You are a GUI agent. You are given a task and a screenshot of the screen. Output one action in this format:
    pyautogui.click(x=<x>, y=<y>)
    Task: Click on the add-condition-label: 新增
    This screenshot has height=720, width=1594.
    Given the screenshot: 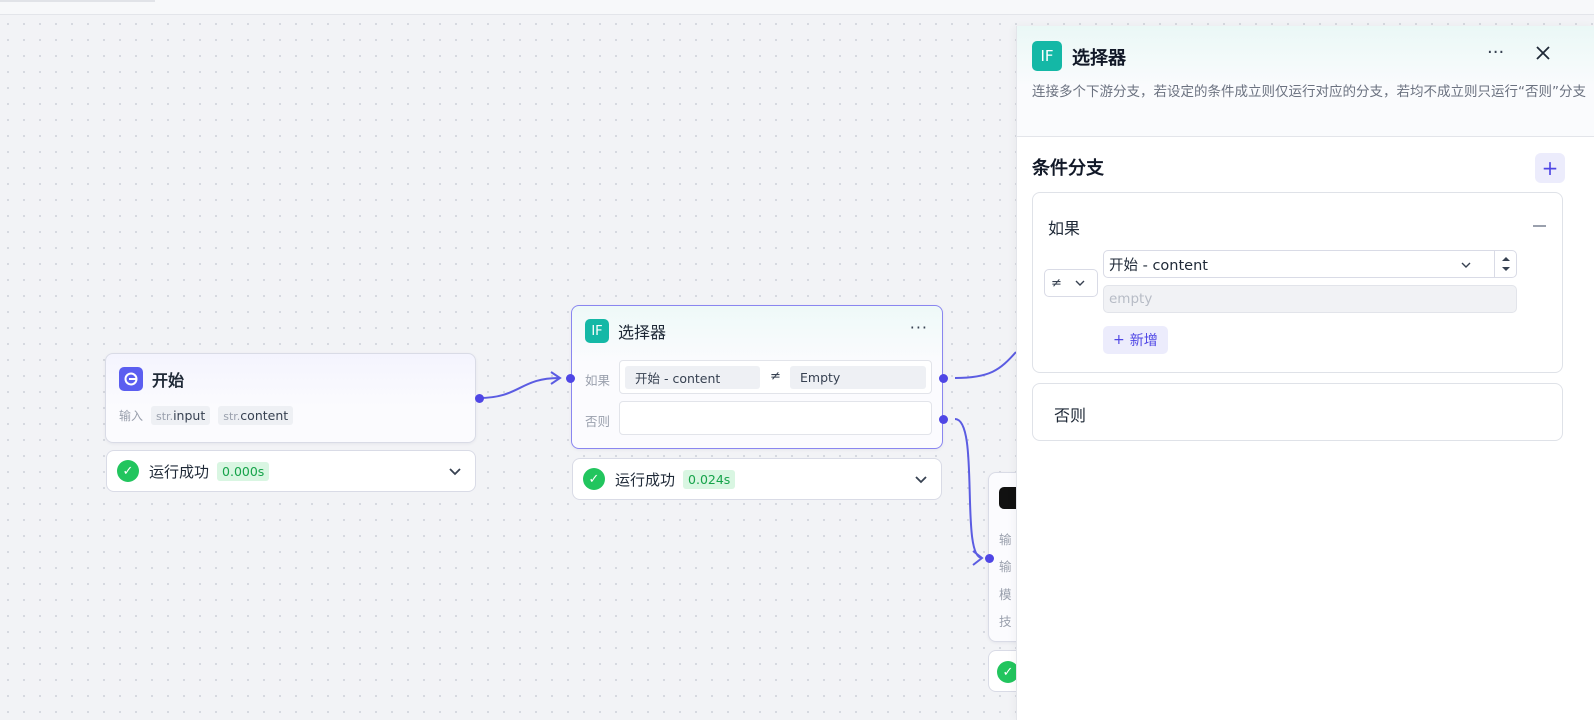 What is the action you would take?
    pyautogui.click(x=1143, y=341)
    